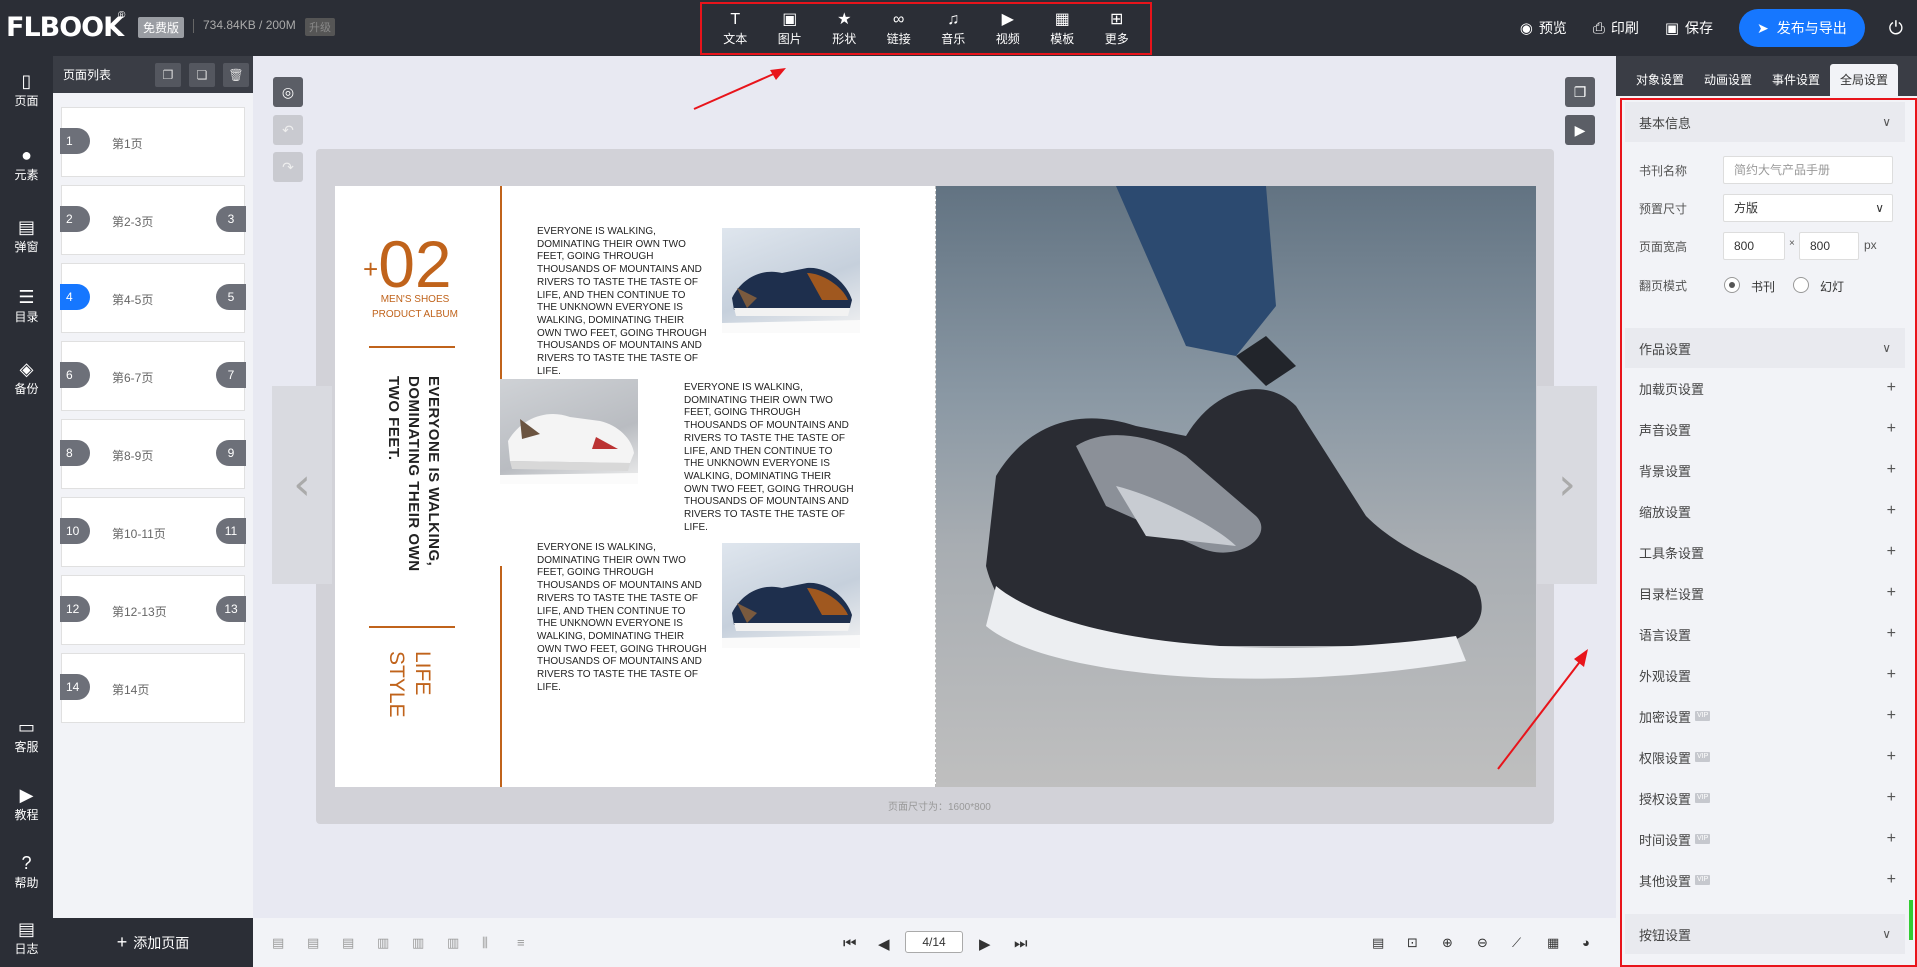 The width and height of the screenshot is (1917, 967). I want to click on tab-event-settings: 事件设置, so click(1796, 80).